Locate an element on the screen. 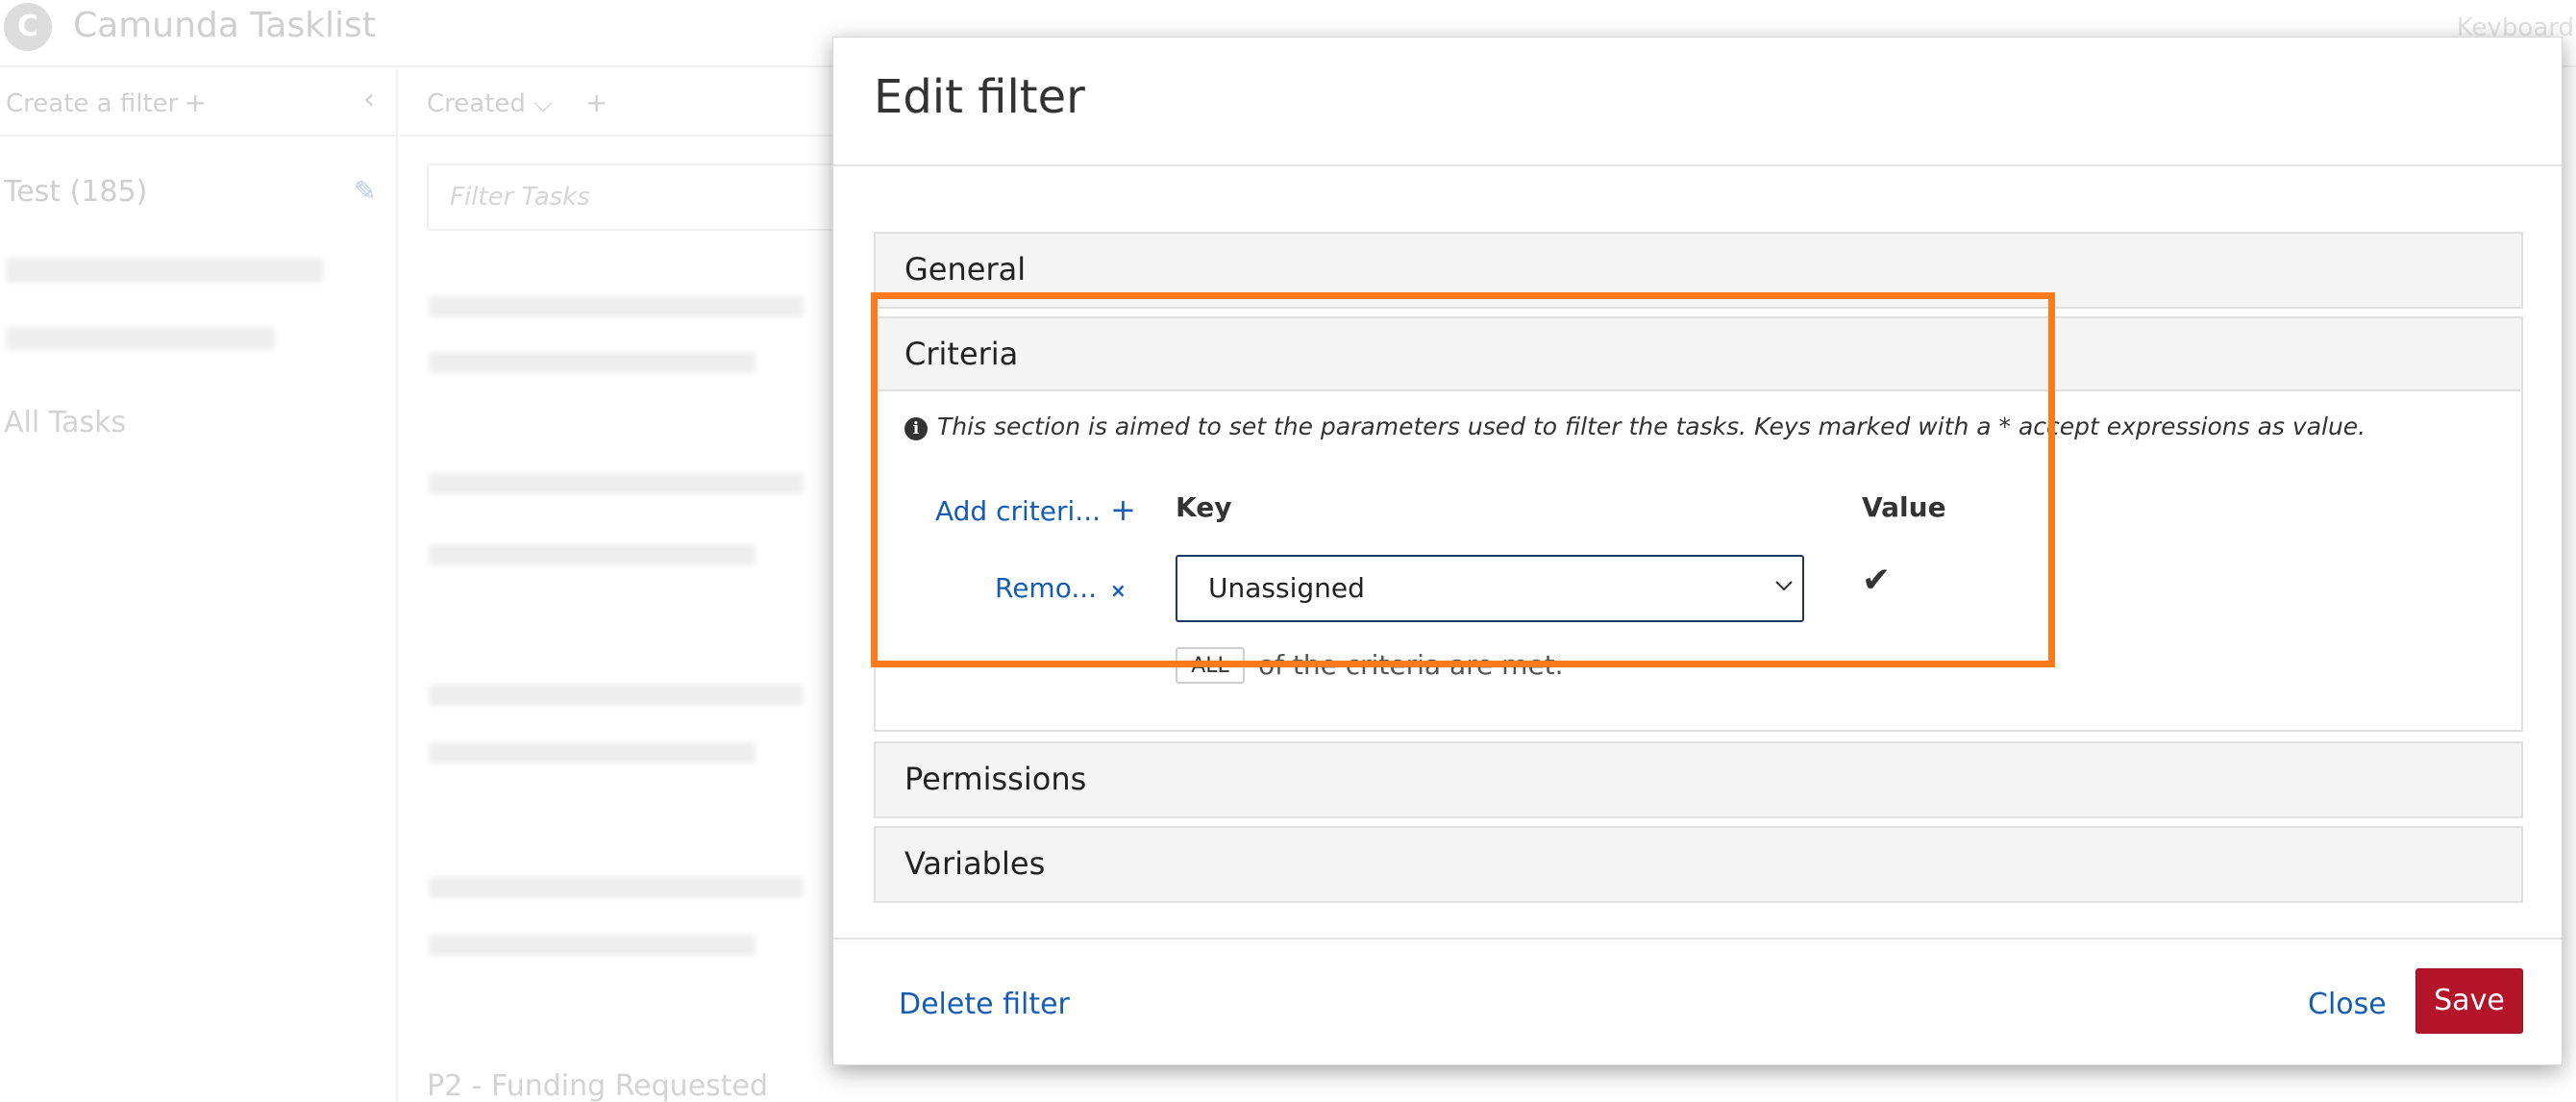  permissions-section-header: Permissions is located at coordinates (1699, 779).